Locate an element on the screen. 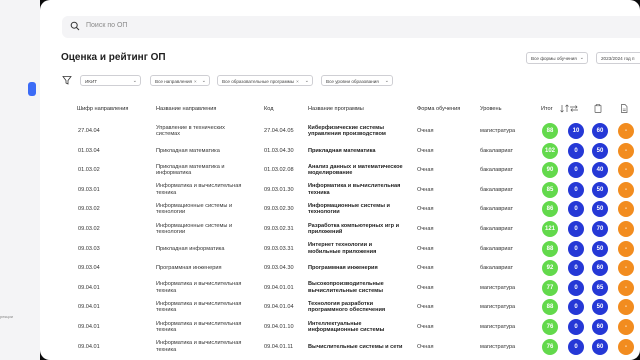 The image size is (640, 360). column-header-program: Название программы is located at coordinates (336, 109).